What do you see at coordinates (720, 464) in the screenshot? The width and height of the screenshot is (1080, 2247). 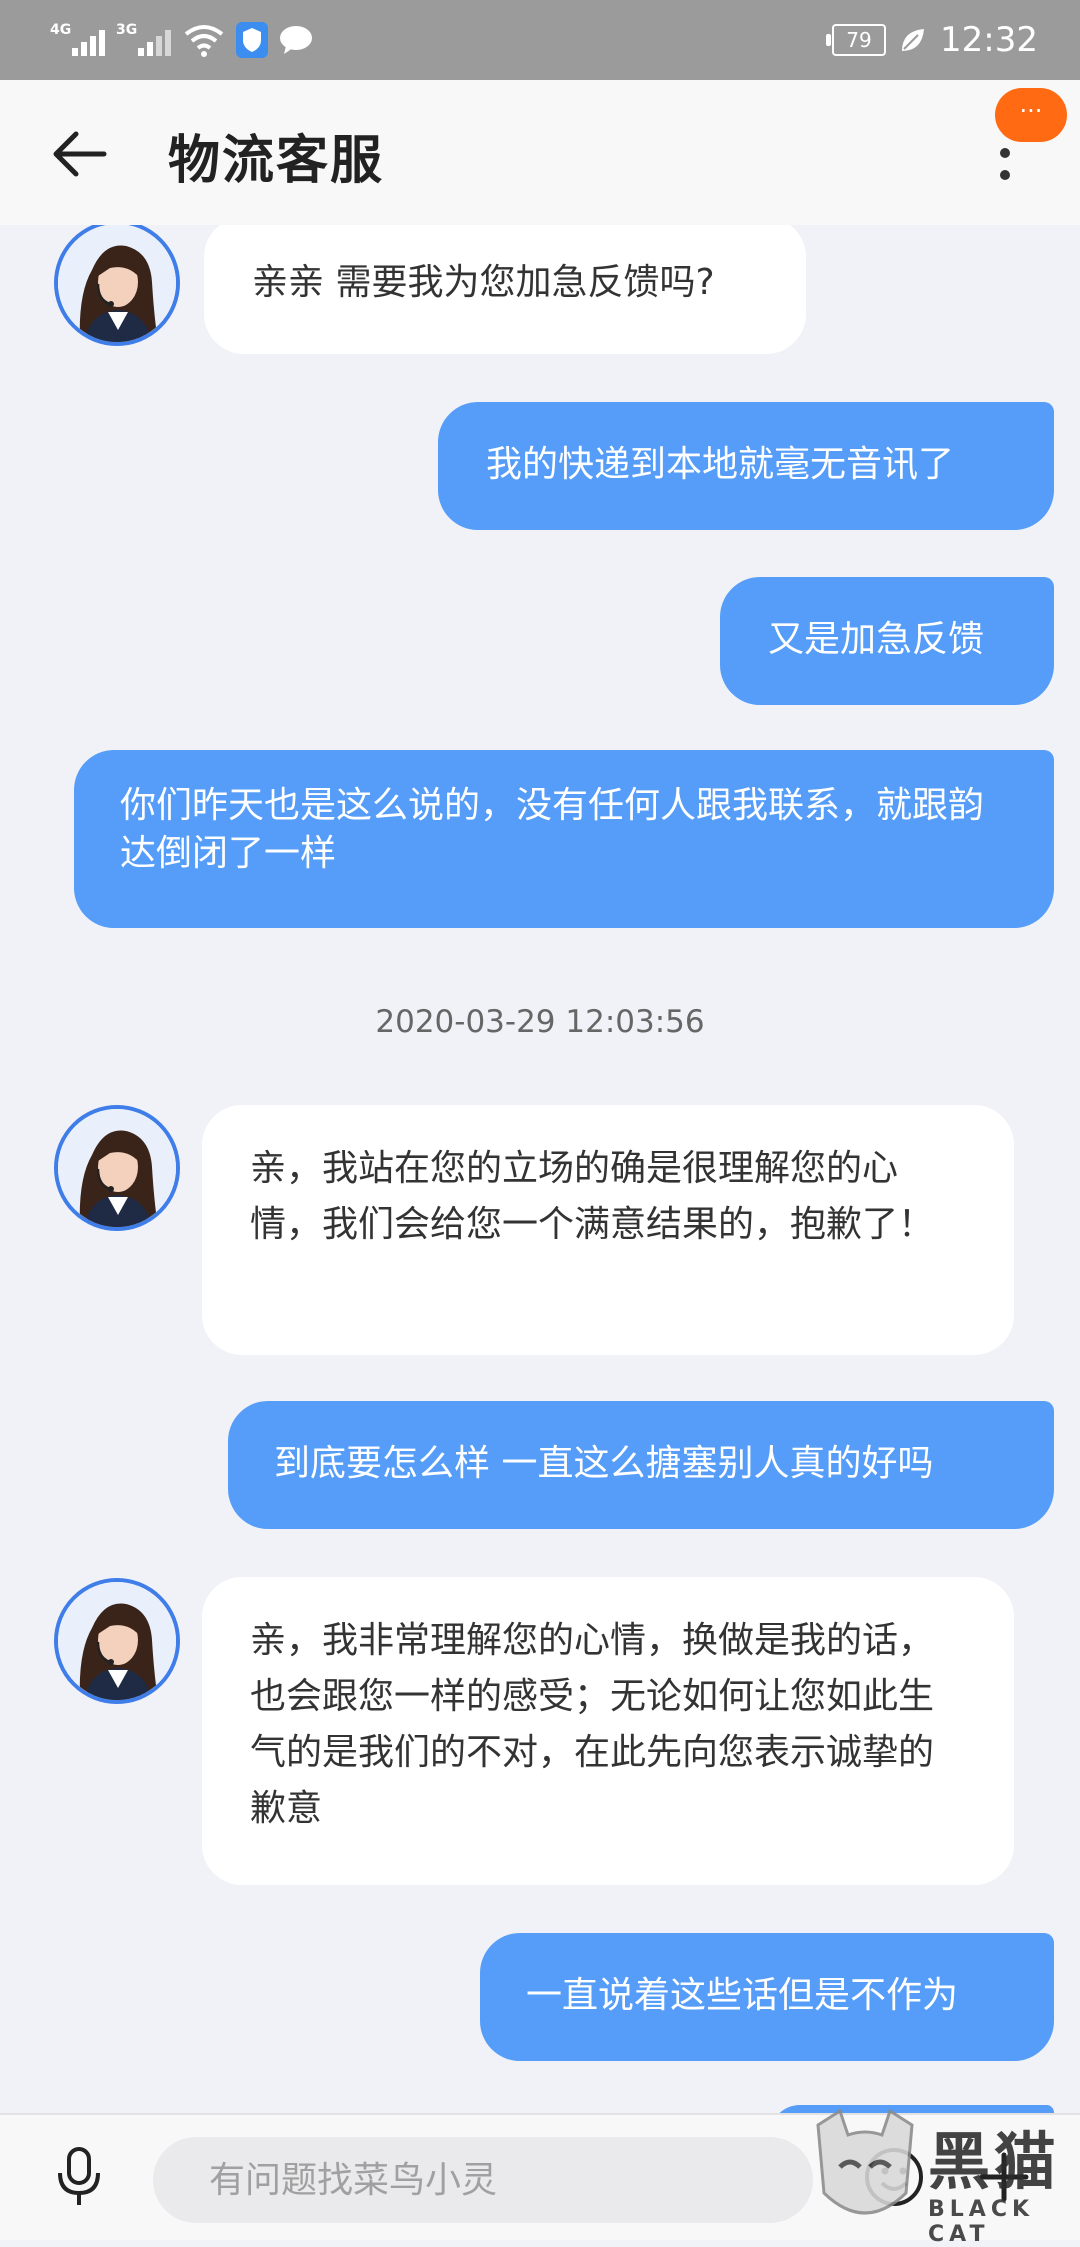 I see `message-text: 我的快递到本地就毫无音讯了` at bounding box center [720, 464].